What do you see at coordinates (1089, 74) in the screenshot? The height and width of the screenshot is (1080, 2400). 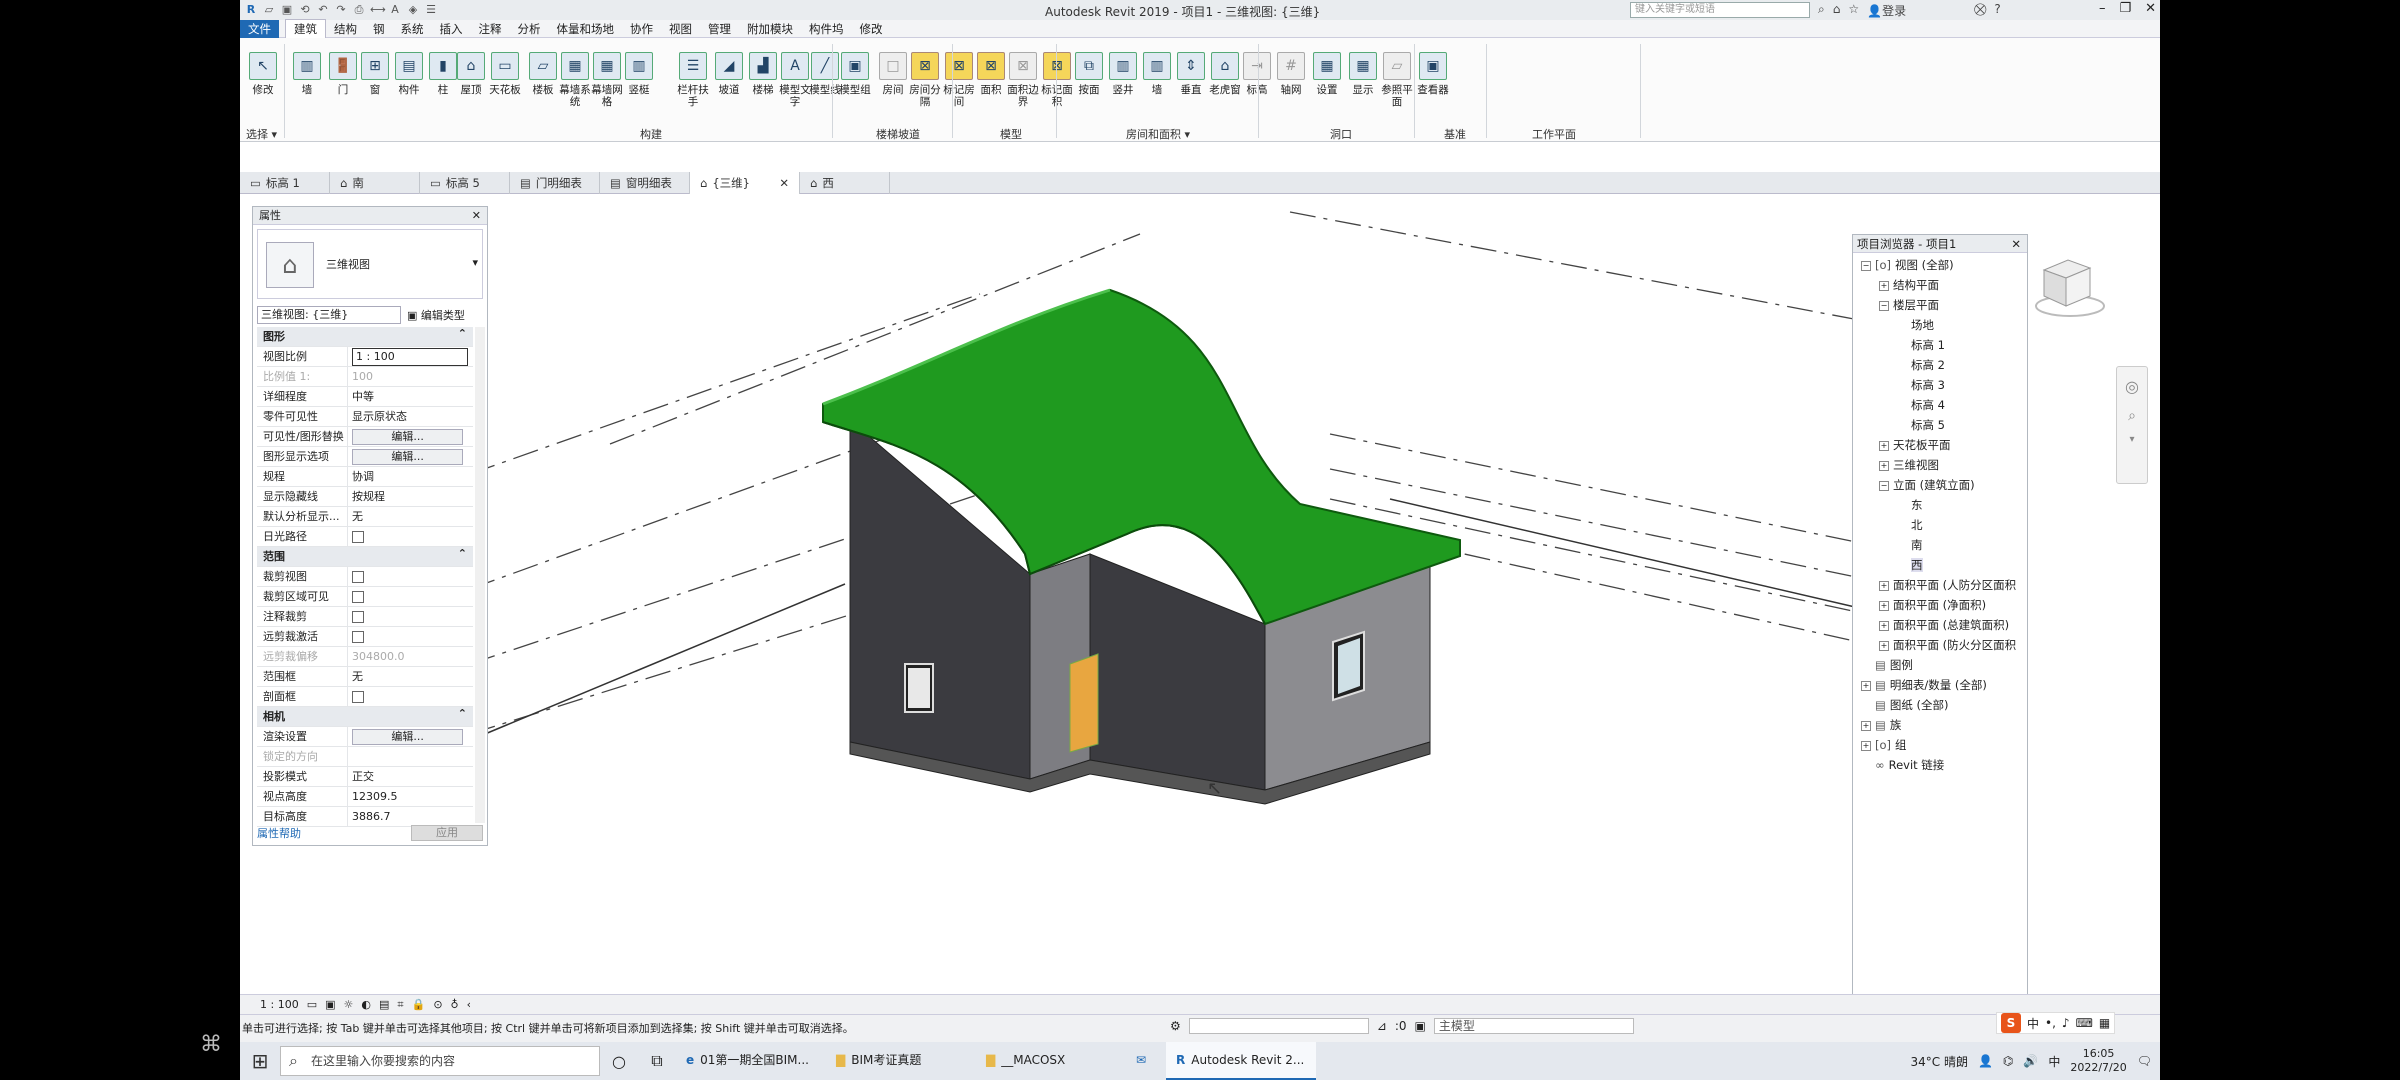 I see `ribbon-button: ⧉ 按面` at bounding box center [1089, 74].